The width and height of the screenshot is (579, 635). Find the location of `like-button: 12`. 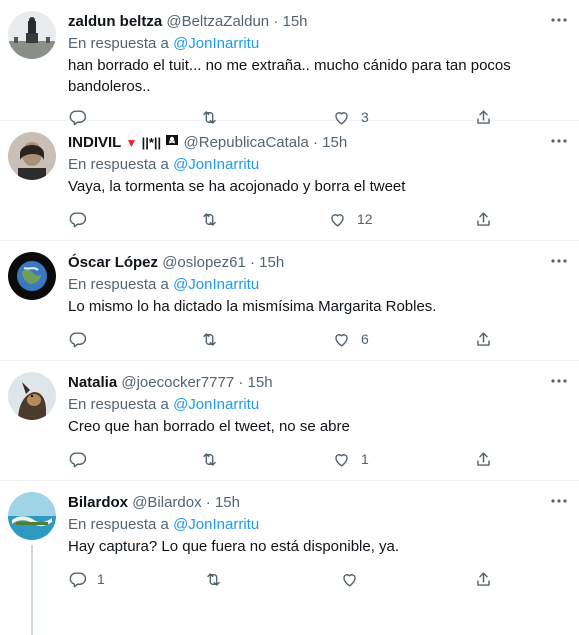

like-button: 12 is located at coordinates (350, 219).